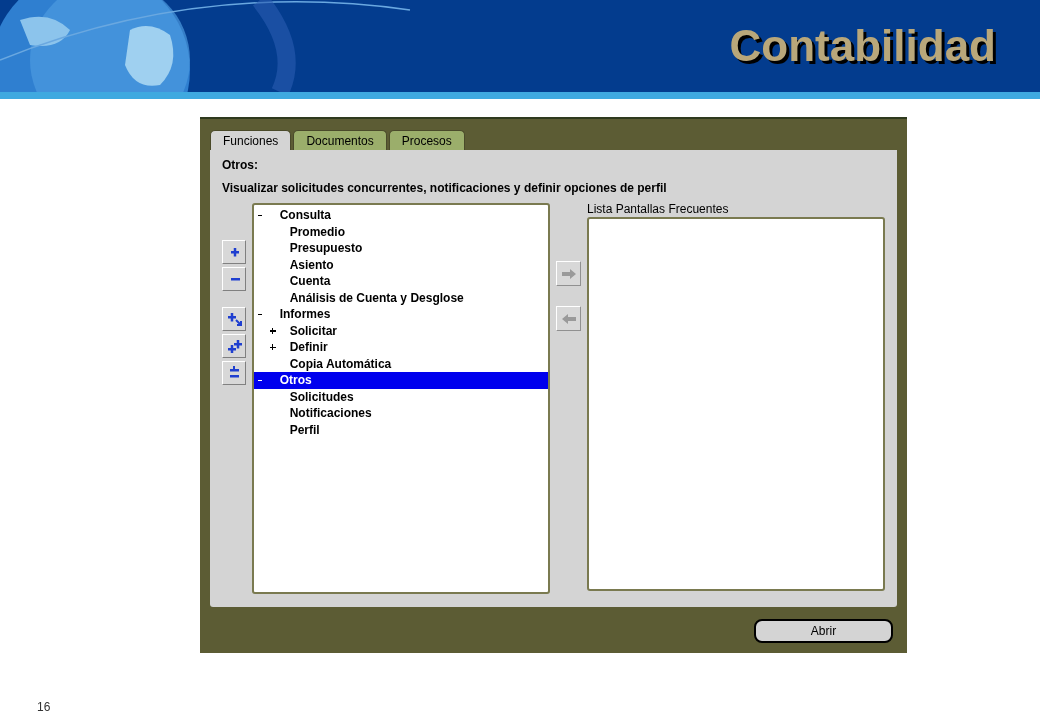 The width and height of the screenshot is (1040, 720). What do you see at coordinates (401, 231) in the screenshot?
I see `tree-item: Promedio` at bounding box center [401, 231].